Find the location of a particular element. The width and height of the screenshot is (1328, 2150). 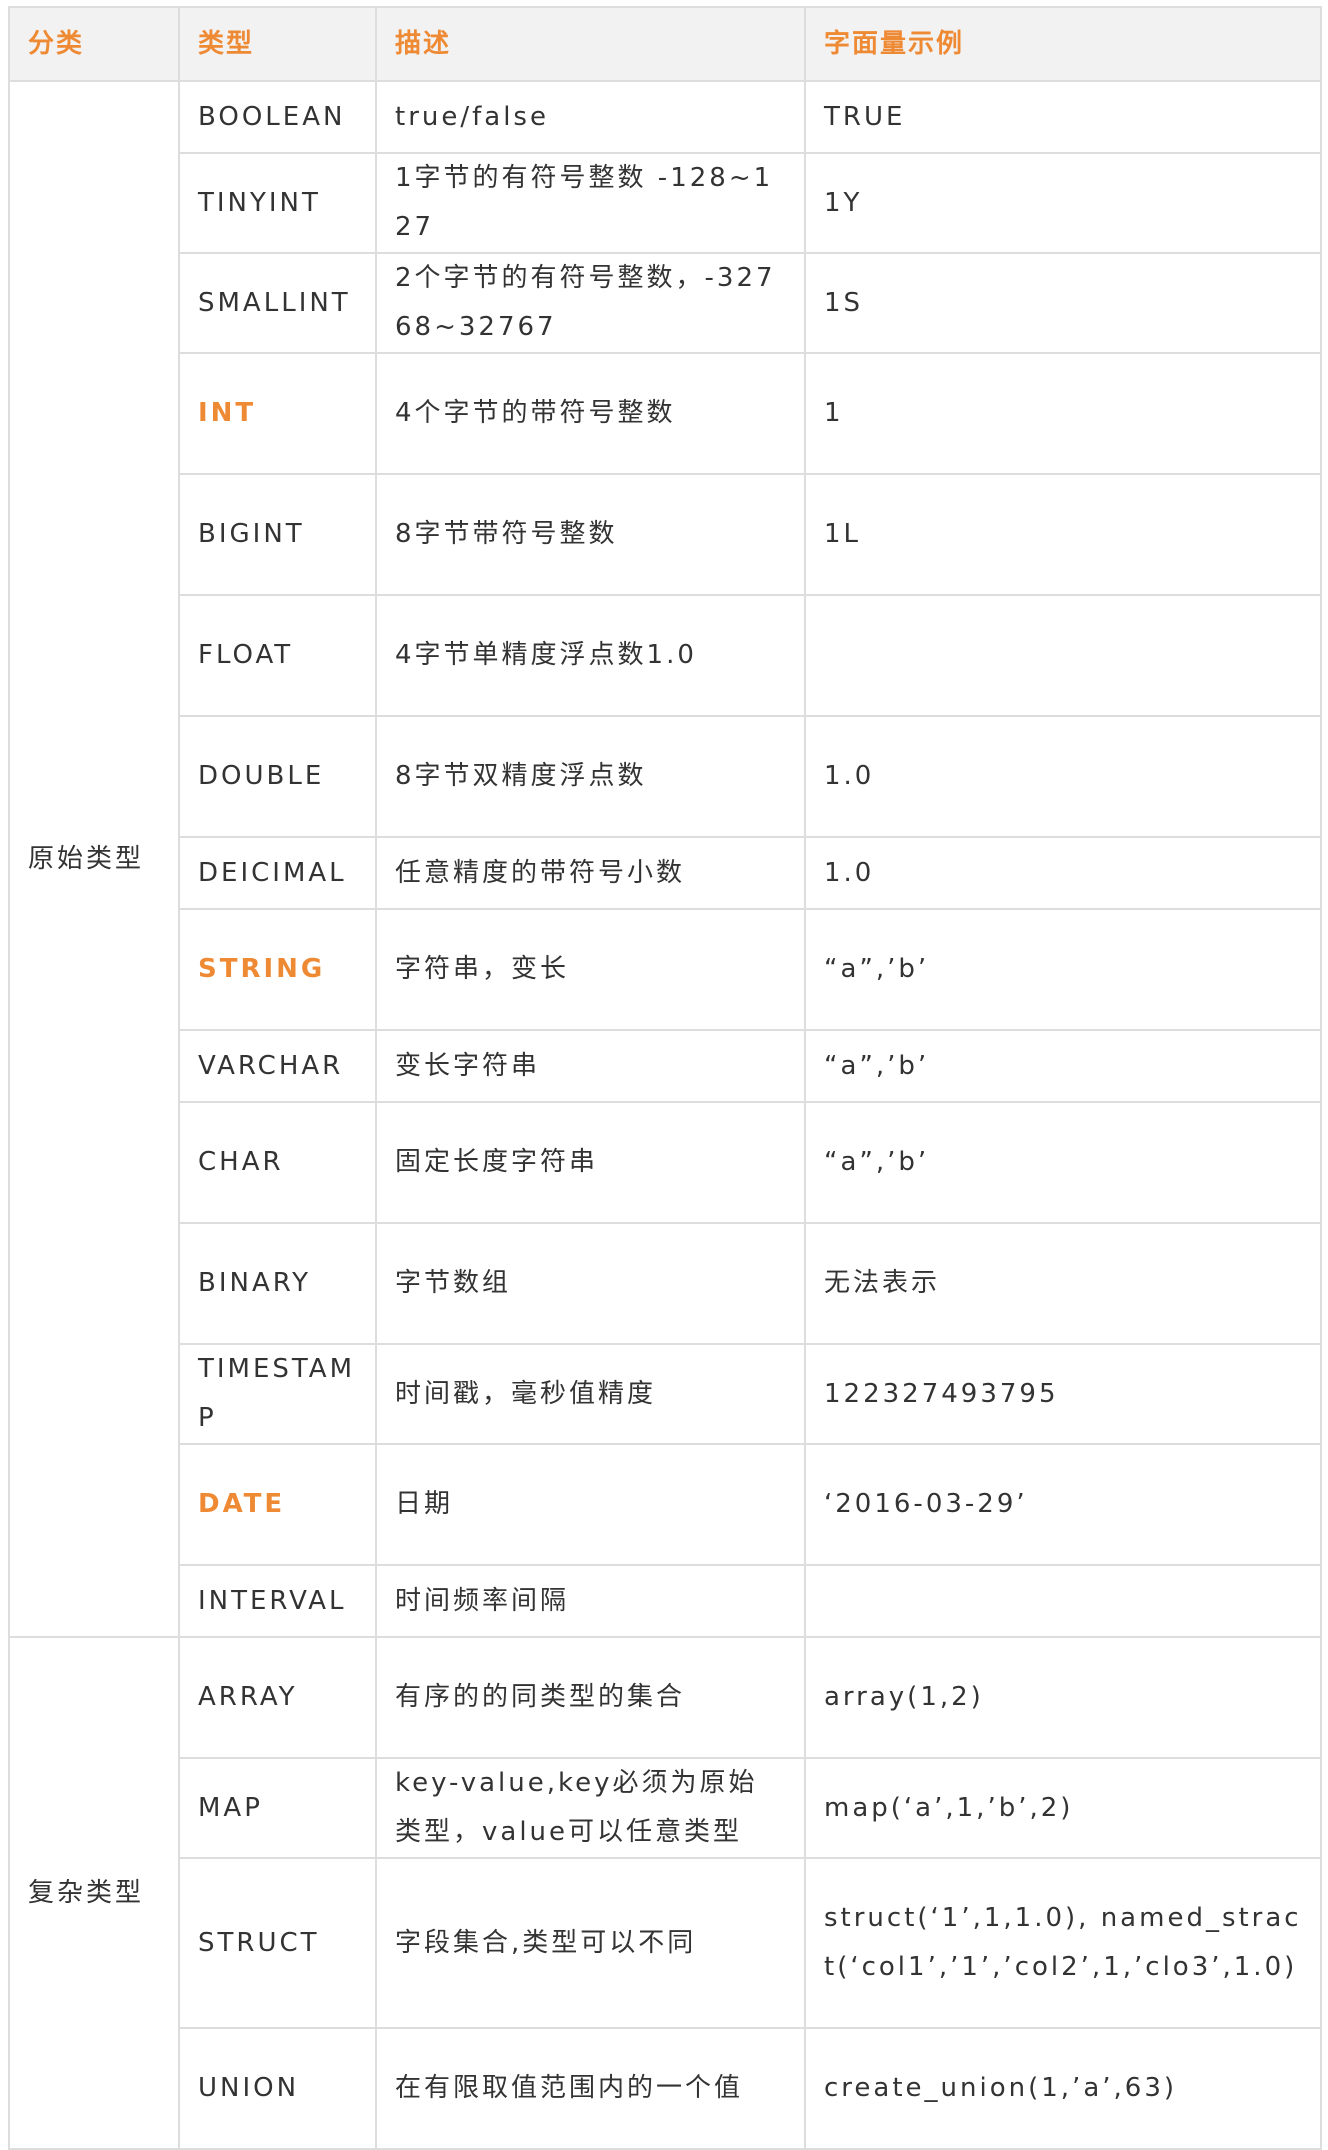

literal-example-cell: ‘2016-03-29’ is located at coordinates (1063, 1504).